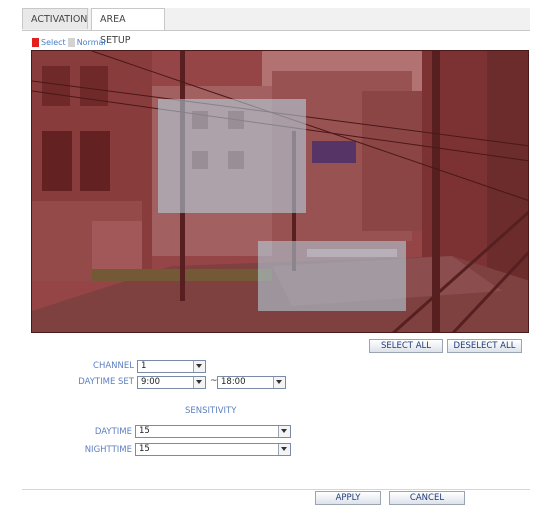  What do you see at coordinates (144, 366) in the screenshot?
I see `channel-value: 1` at bounding box center [144, 366].